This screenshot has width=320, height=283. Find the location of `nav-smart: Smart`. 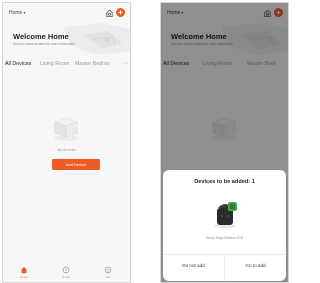

nav-smart: Smart is located at coordinates (66, 272).